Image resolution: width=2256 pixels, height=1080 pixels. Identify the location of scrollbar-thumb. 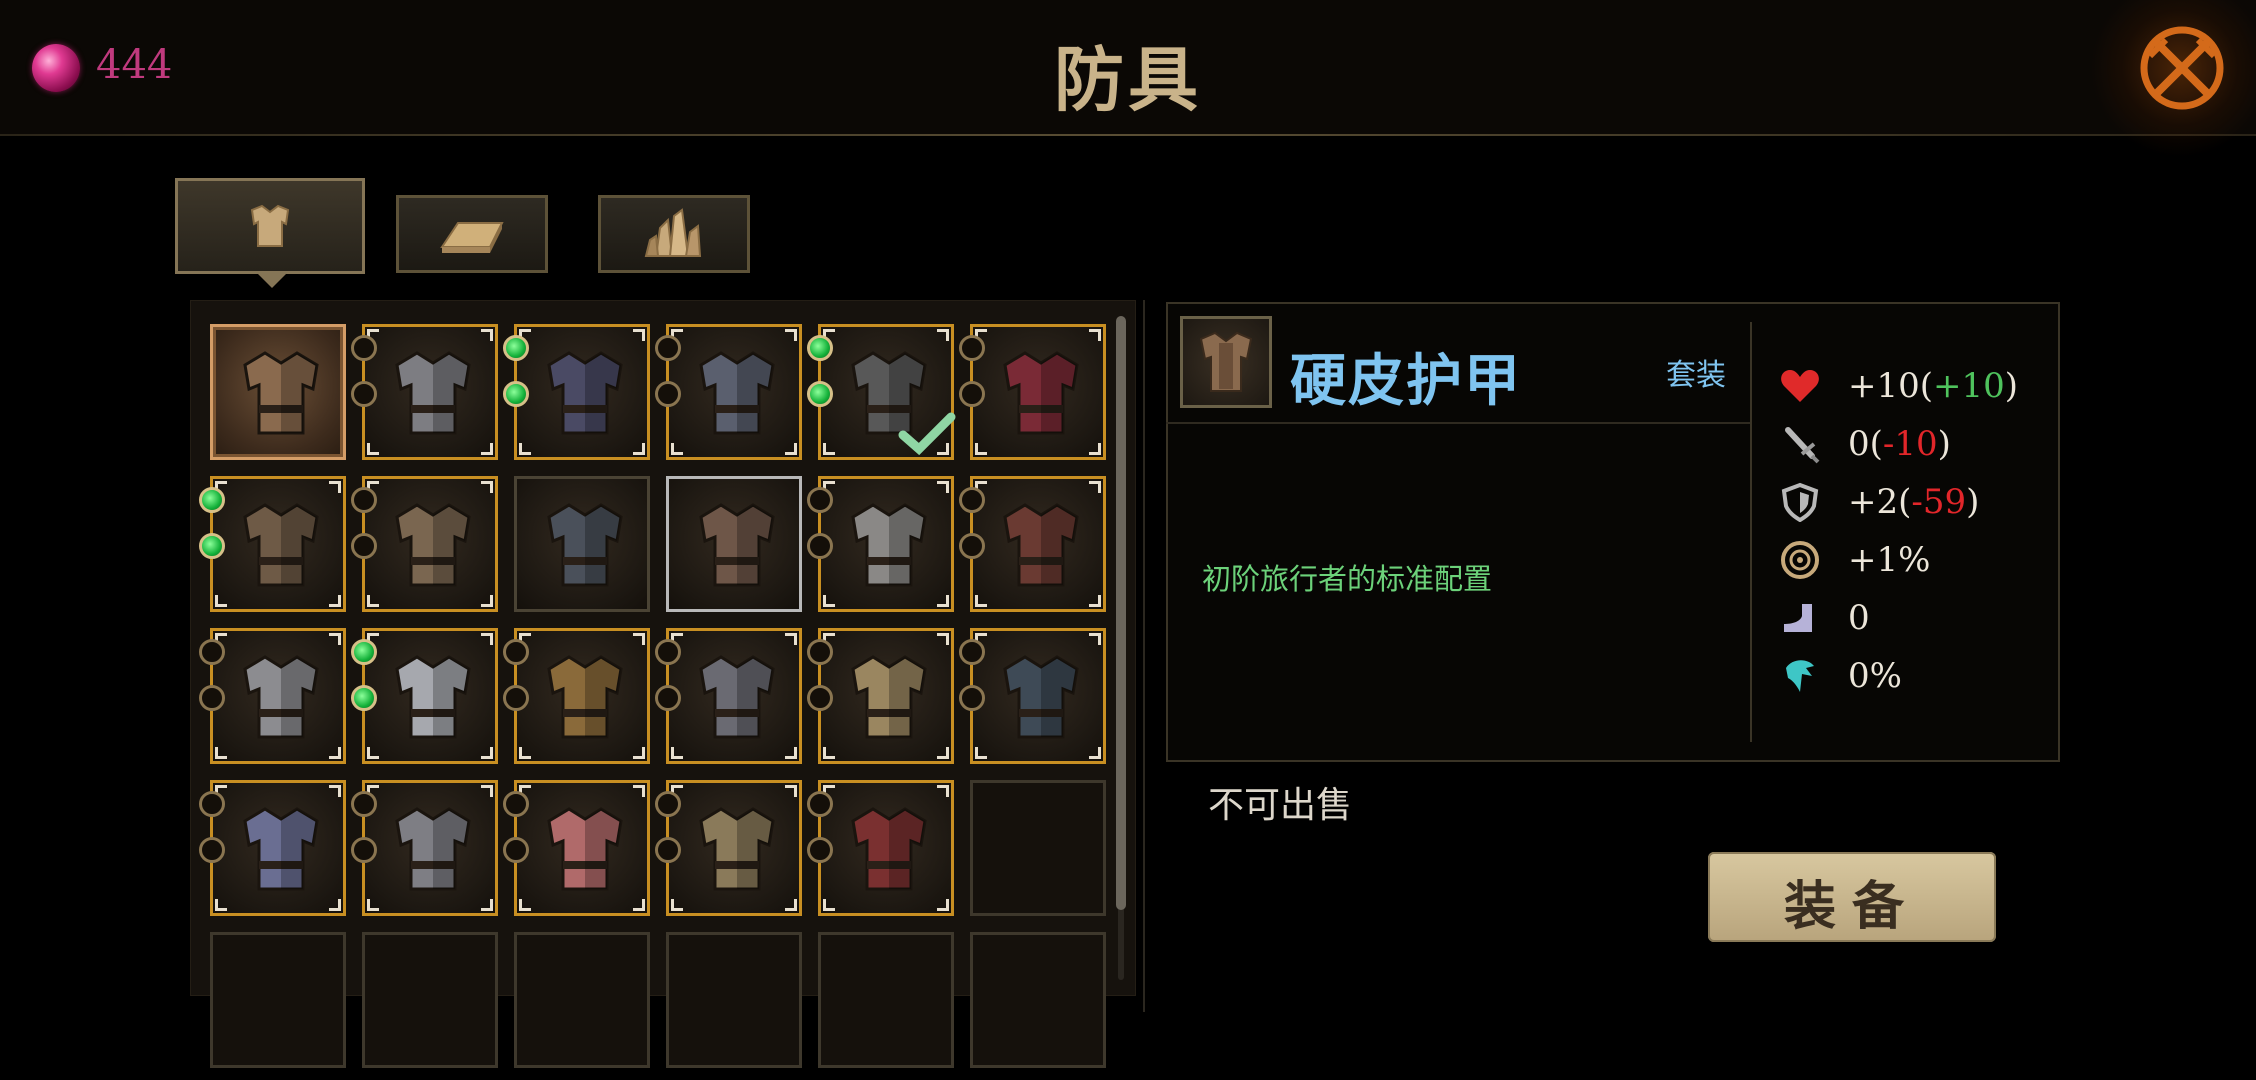
(1121, 613).